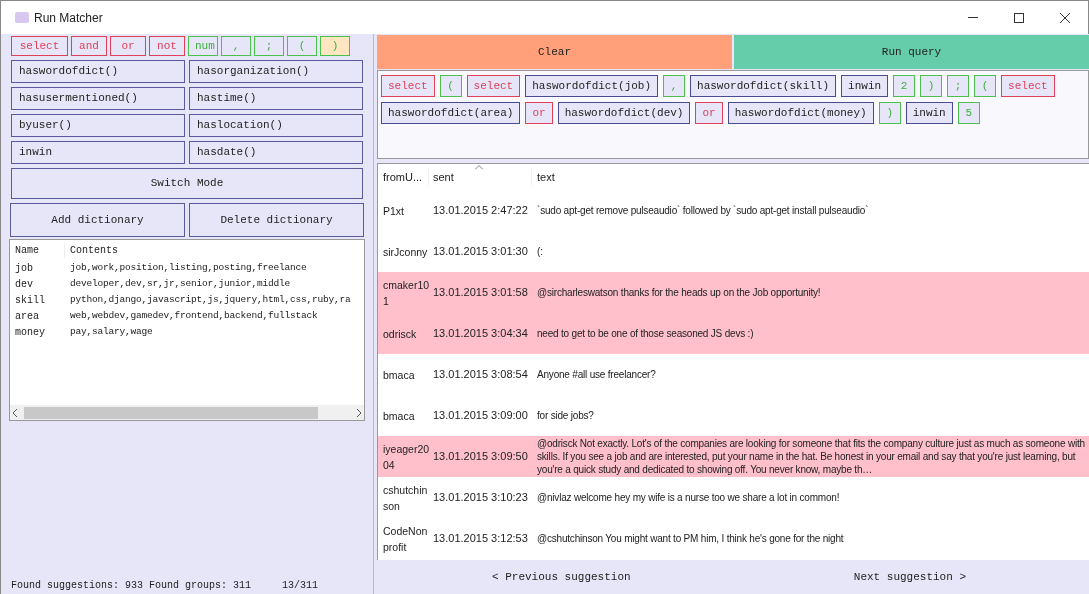 The height and width of the screenshot is (594, 1089). I want to click on text-cell-text: @cshutchinson You might want to PM him, I think he's gone for the night, so click(690, 538).